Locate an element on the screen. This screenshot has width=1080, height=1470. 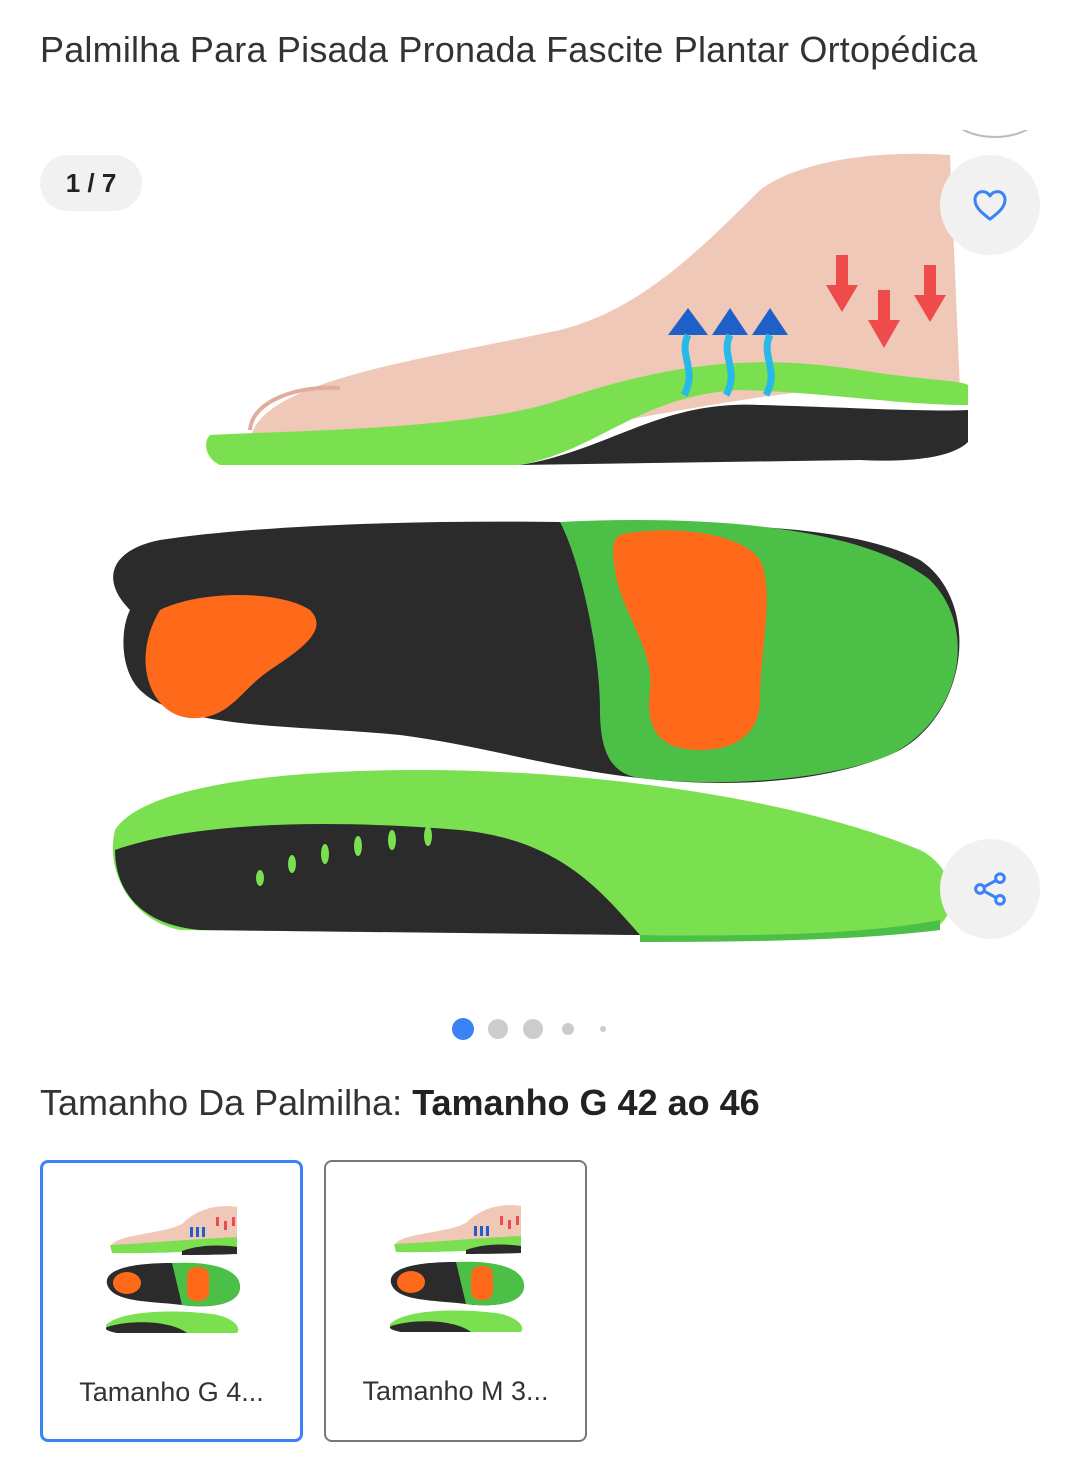
favorite-button is located at coordinates (990, 205).